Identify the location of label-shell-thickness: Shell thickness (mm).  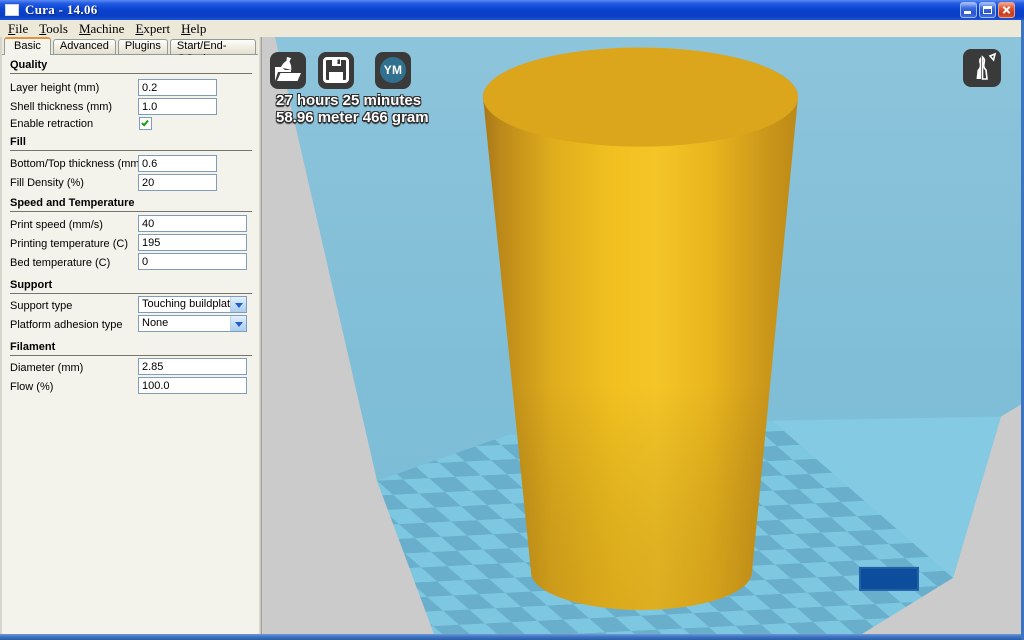
(61, 107).